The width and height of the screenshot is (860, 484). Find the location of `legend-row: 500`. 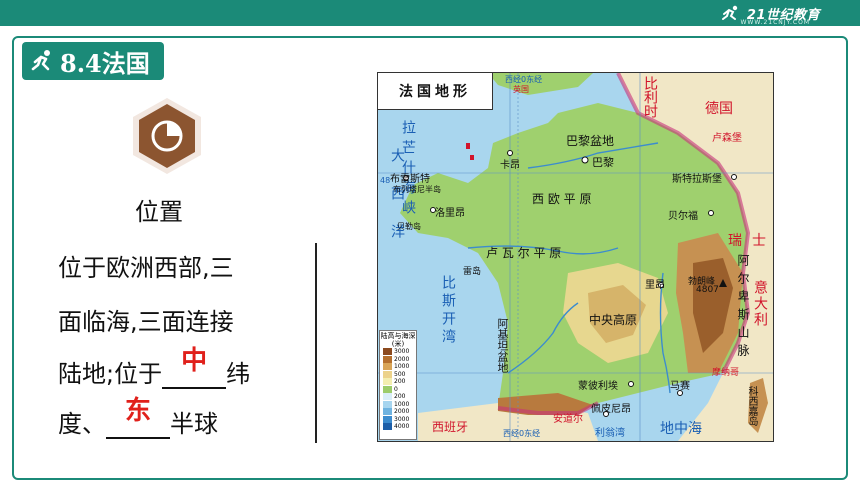

legend-row: 500 is located at coordinates (398, 374).